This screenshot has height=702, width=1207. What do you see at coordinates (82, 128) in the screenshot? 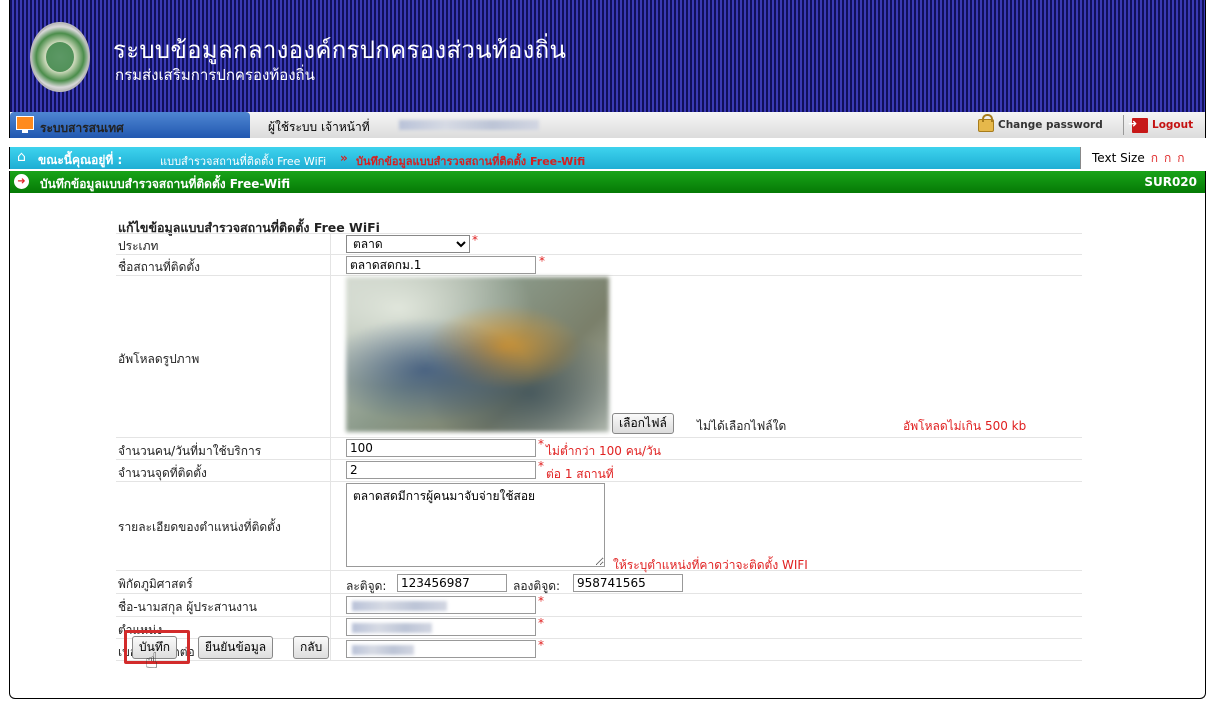
I see `tab-label: ระบบสารสนเทศ` at bounding box center [82, 128].